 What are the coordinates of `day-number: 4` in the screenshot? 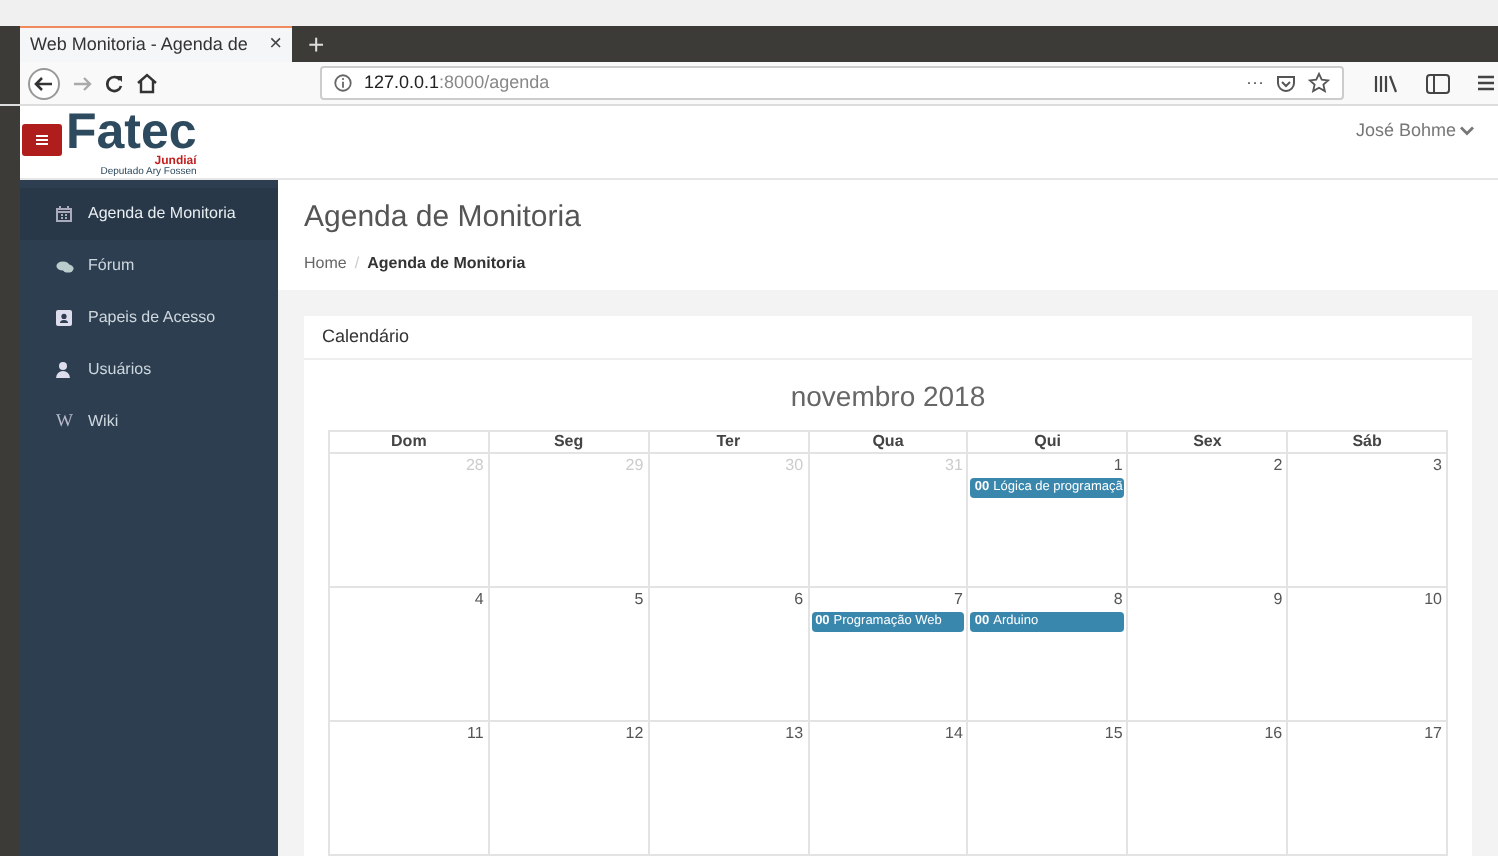 It's located at (480, 600).